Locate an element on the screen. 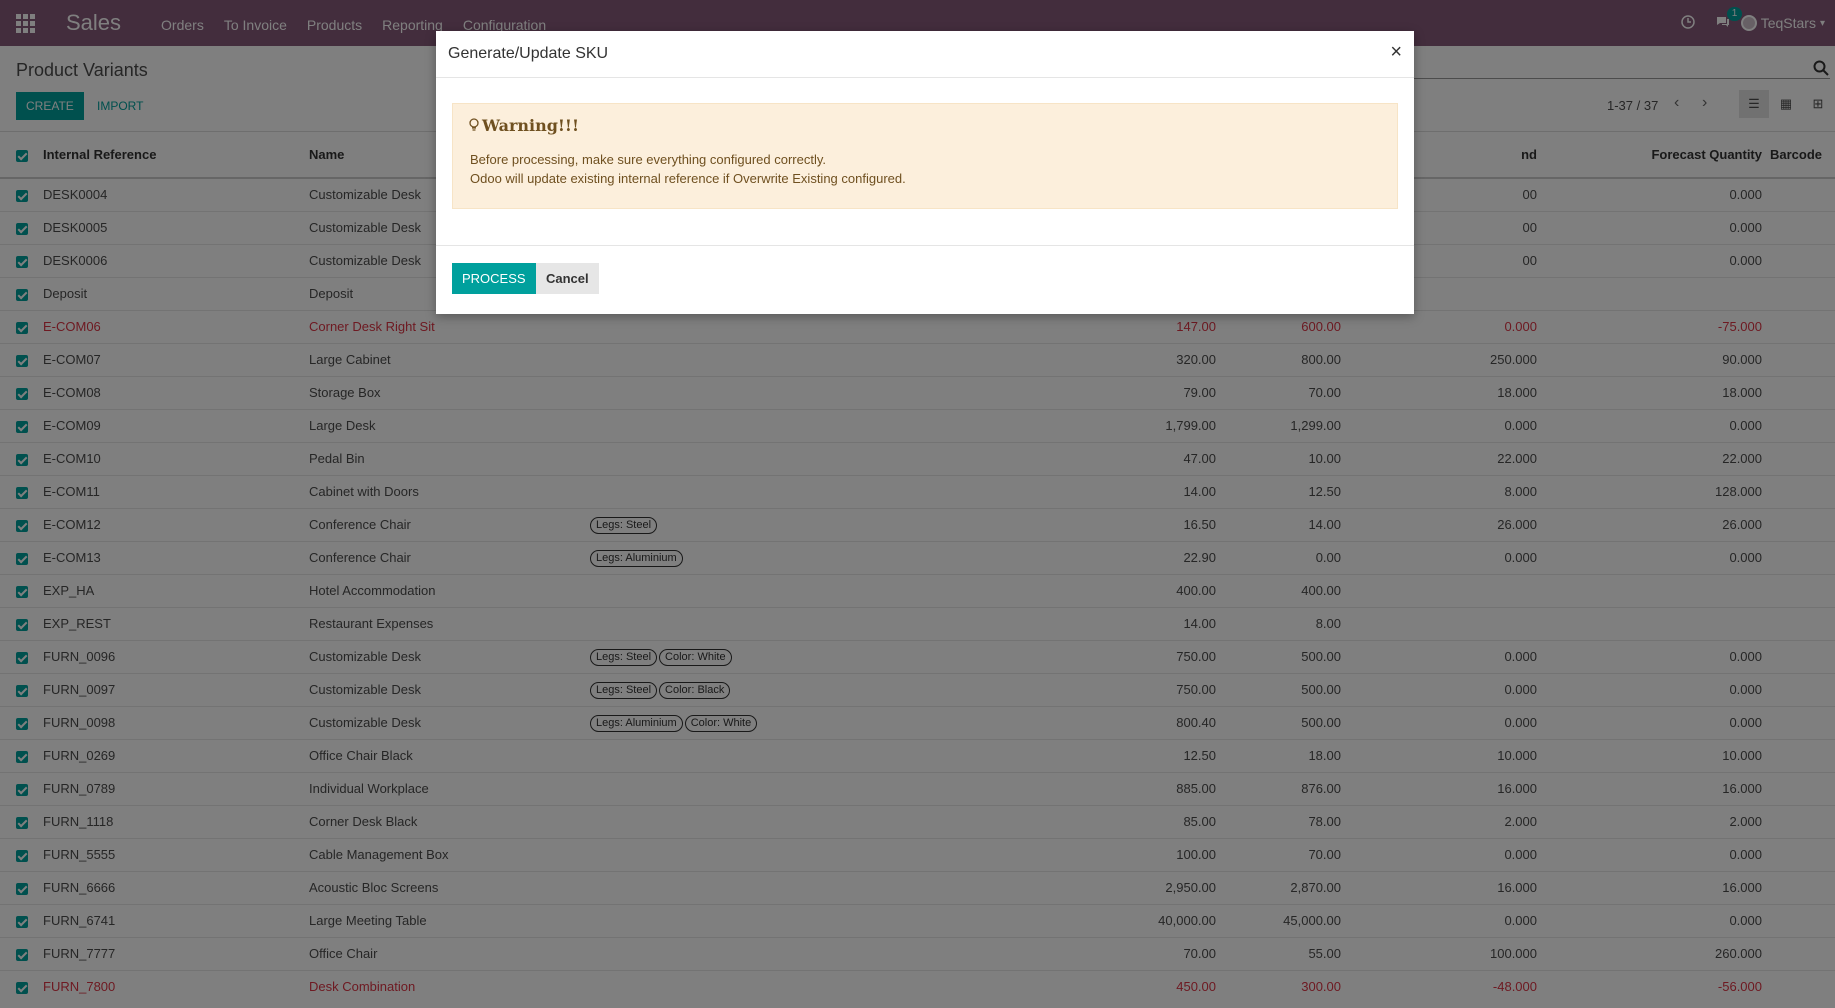  dialog-title: Generate/Update SKU is located at coordinates (528, 53).